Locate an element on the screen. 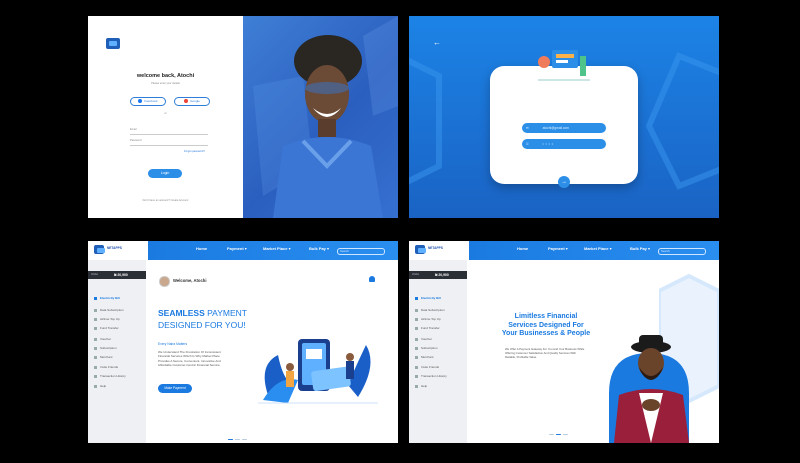 This screenshot has width=800, height=463. signin-email-input: ✉ atochi@gmail.com is located at coordinates (564, 128).